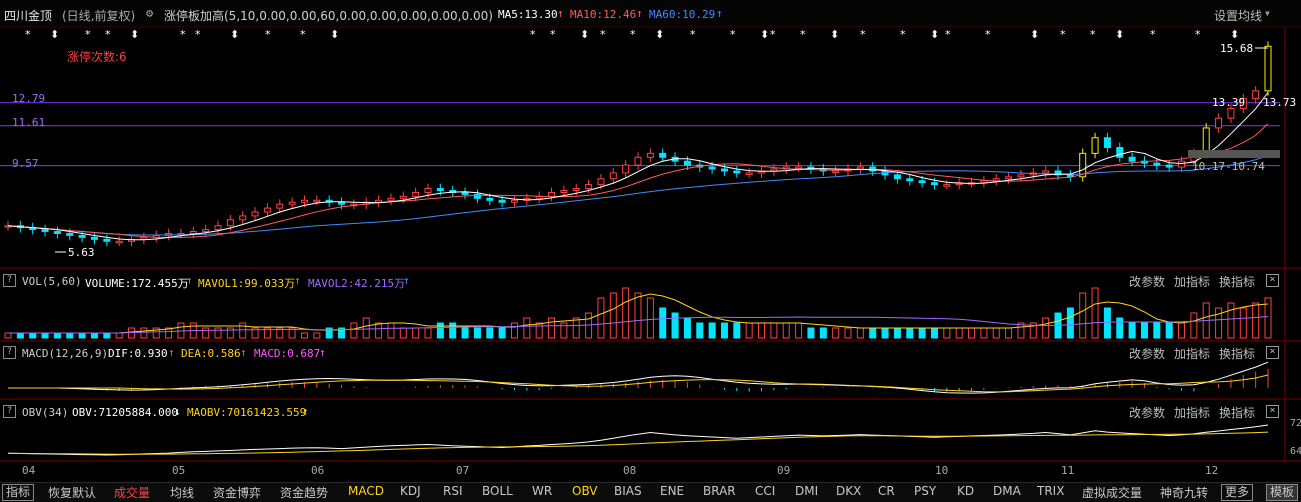 This screenshot has height=502, width=1301. I want to click on vol-title: VOL(5,60), so click(52, 281).